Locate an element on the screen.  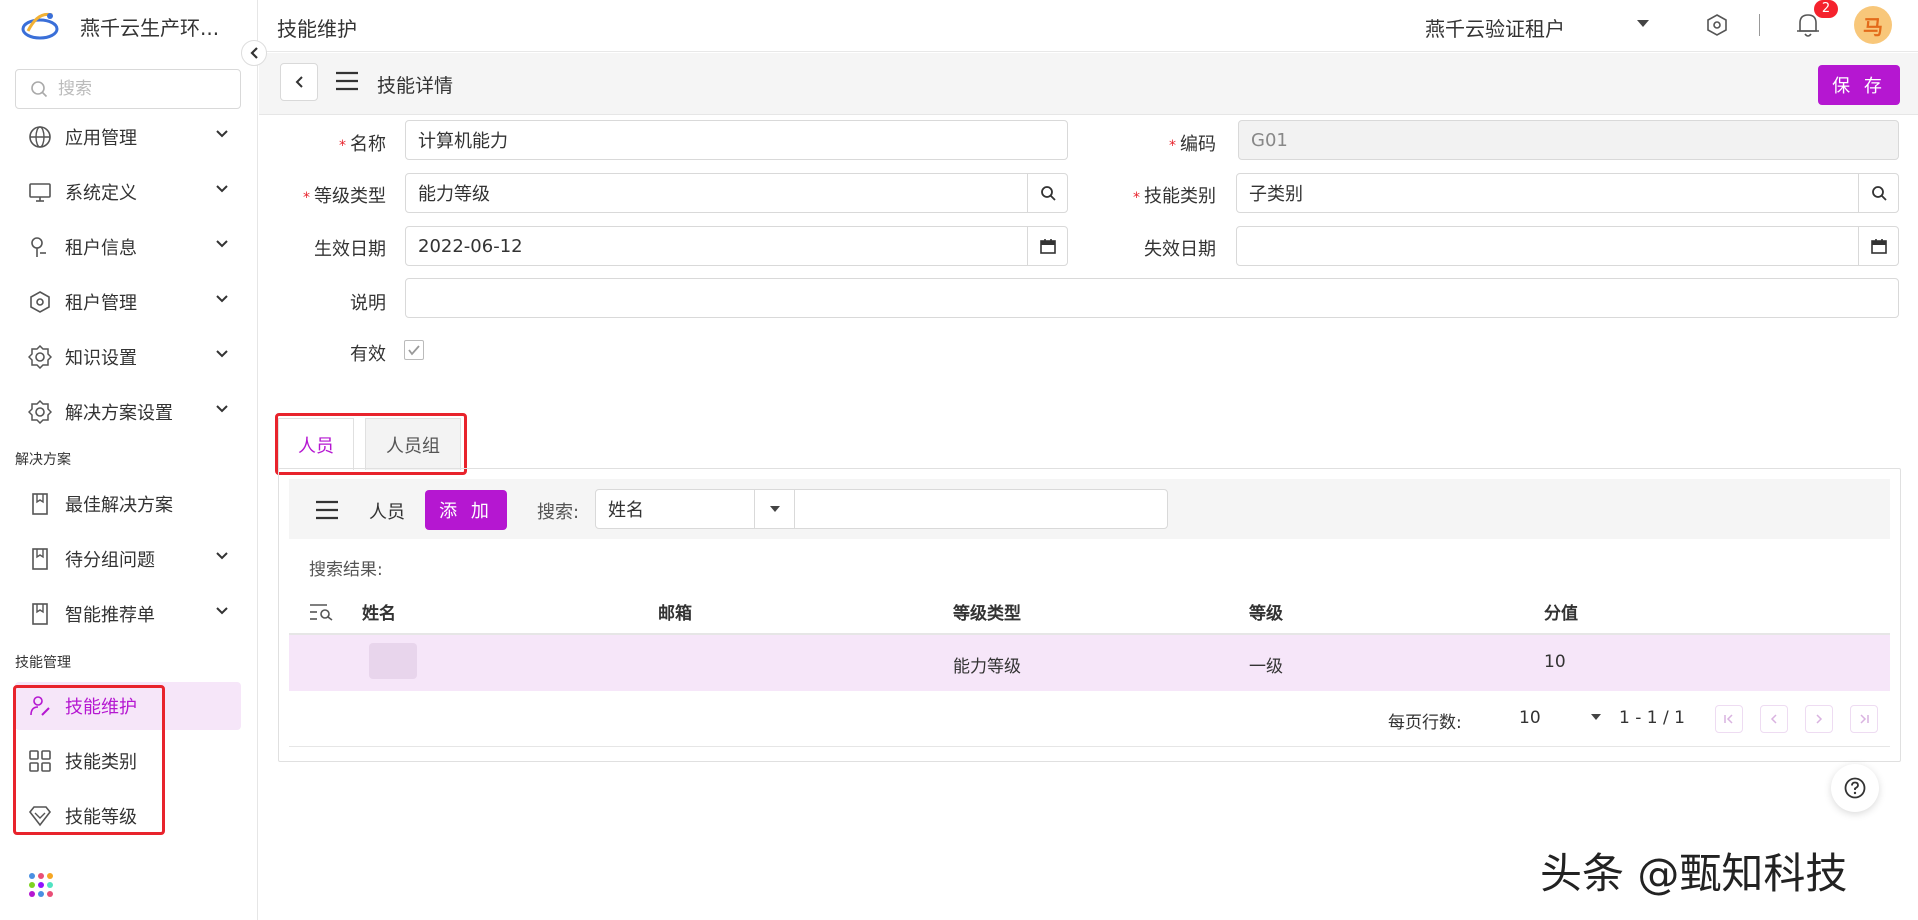
expiry-date-picker-button is located at coordinates (1878, 246).